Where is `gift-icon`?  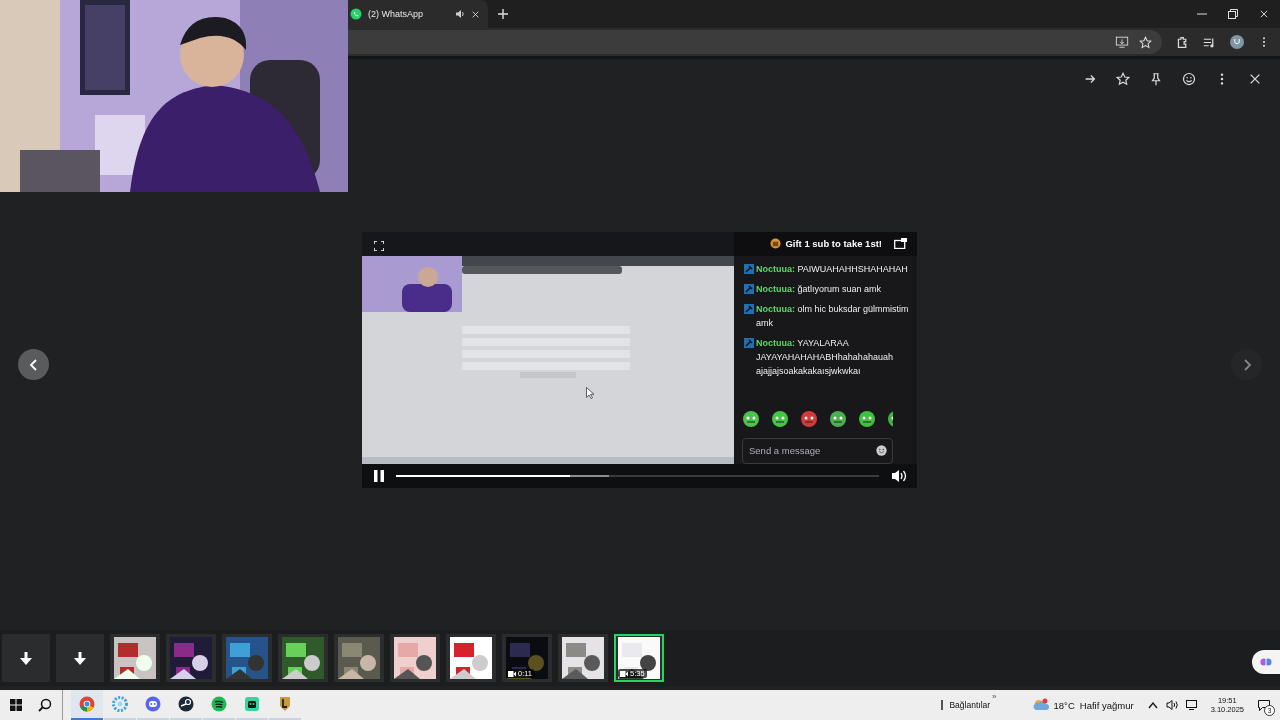 gift-icon is located at coordinates (776, 243).